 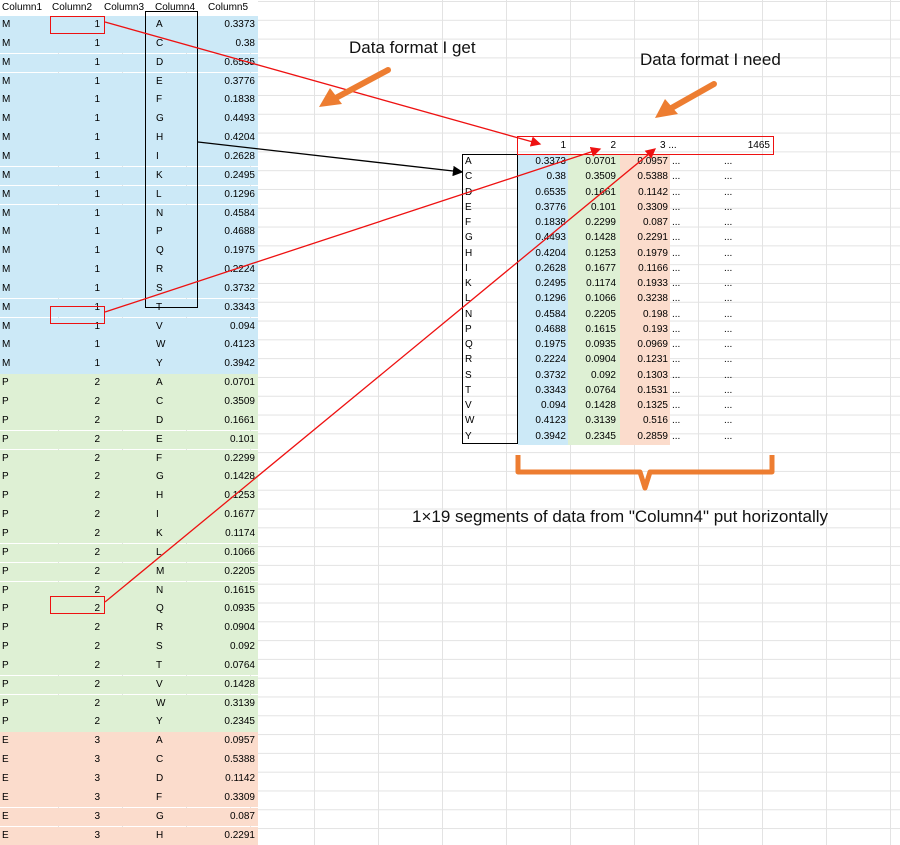 I want to click on target-cell-value2: 0.1066, so click(x=592, y=298).